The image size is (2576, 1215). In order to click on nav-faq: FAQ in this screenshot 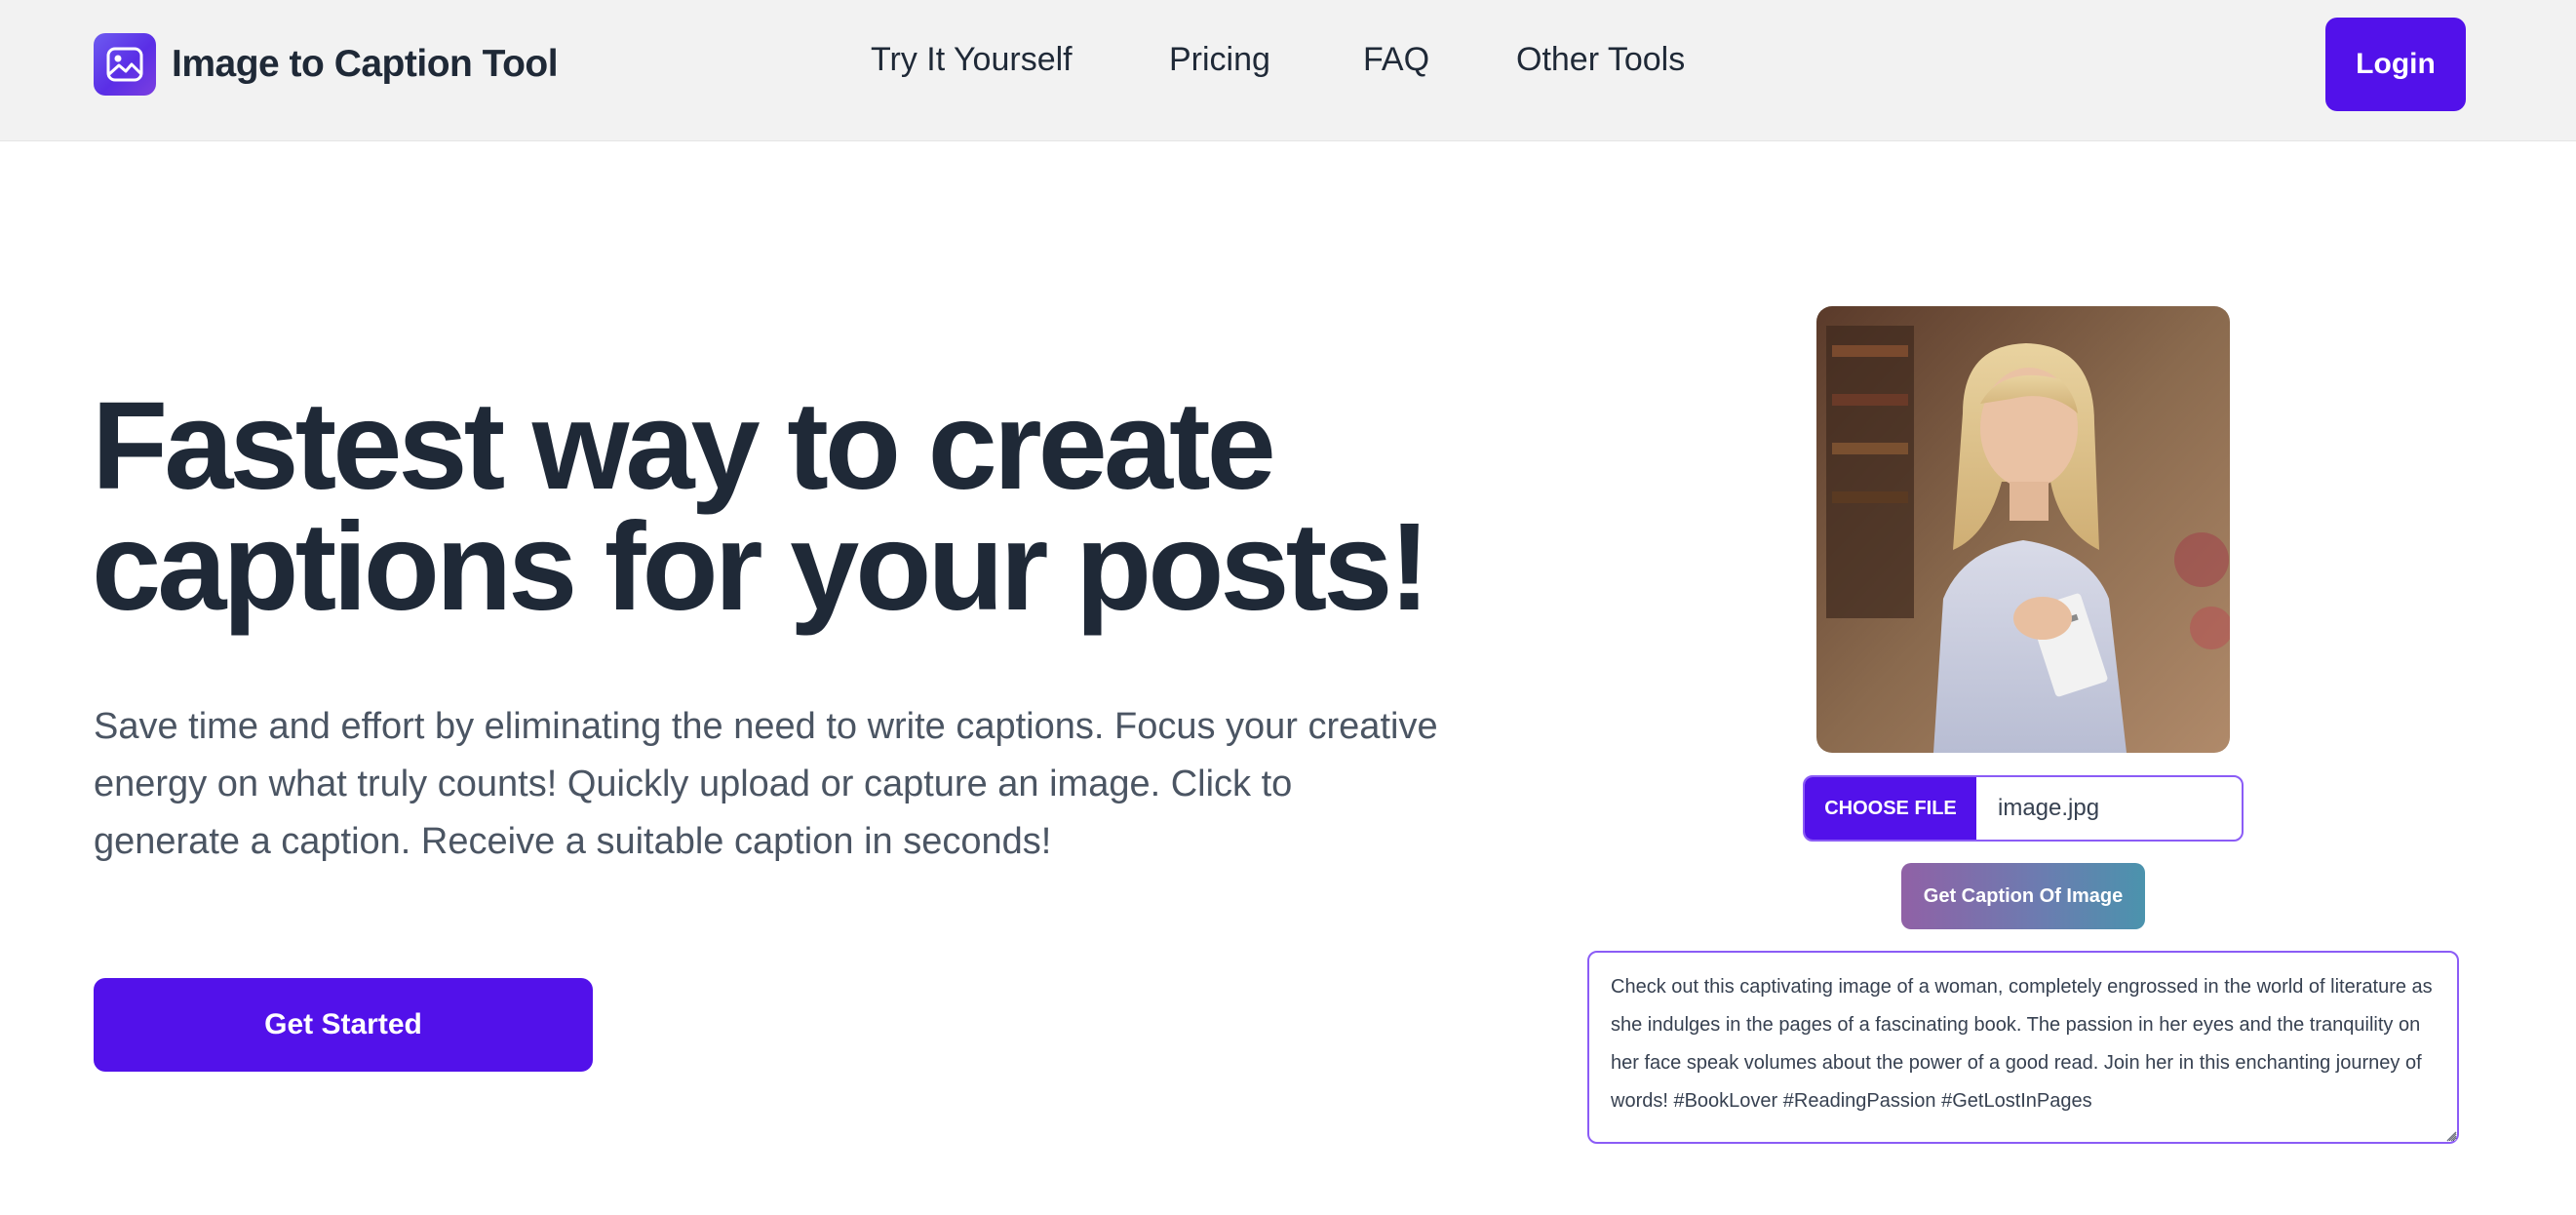, I will do `click(1396, 60)`.